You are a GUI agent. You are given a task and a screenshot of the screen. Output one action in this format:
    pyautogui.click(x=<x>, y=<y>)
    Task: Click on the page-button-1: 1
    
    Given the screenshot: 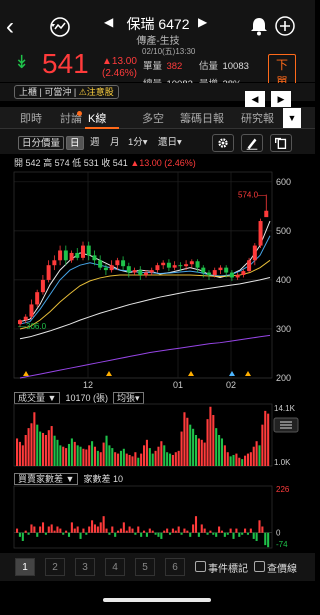 What is the action you would take?
    pyautogui.click(x=25, y=567)
    